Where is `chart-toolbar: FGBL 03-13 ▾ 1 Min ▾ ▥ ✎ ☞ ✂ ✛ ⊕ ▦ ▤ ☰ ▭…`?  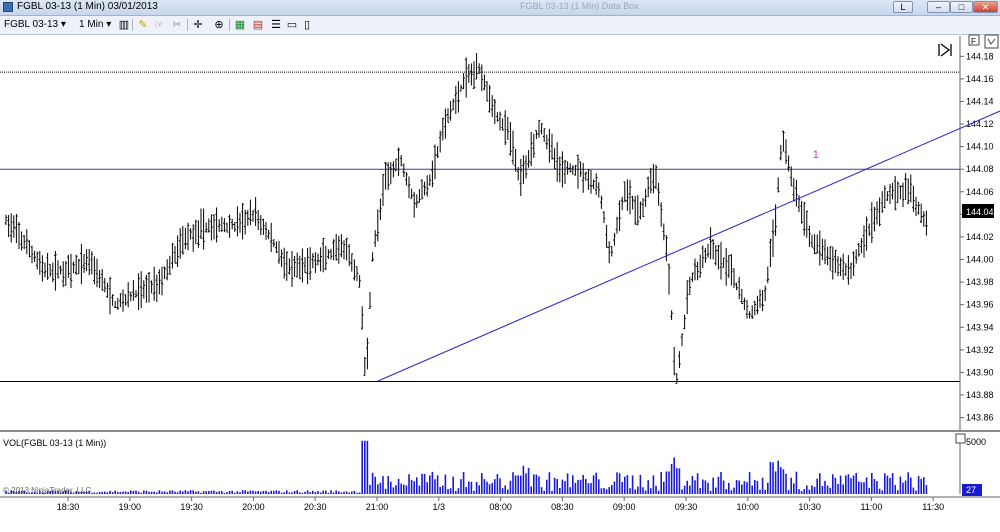 chart-toolbar: FGBL 03-13 ▾ 1 Min ▾ ▥ ✎ ☞ ✂ ✛ ⊕ ▦ ▤ ☰ ▭… is located at coordinates (500, 25).